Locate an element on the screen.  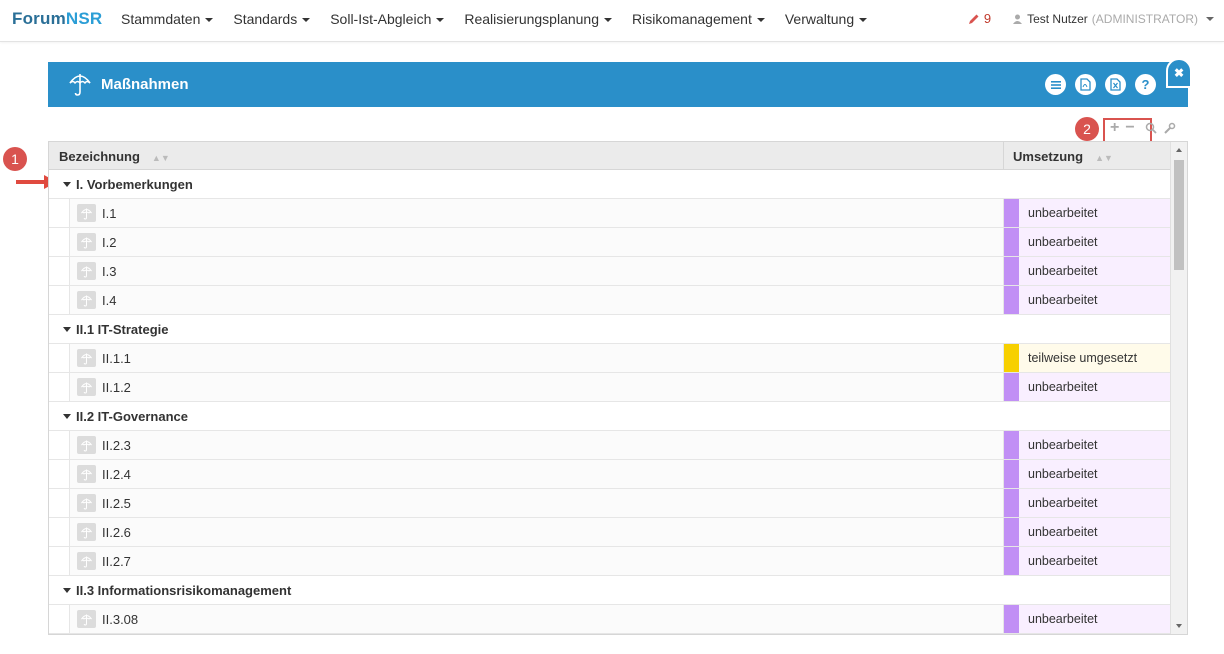
export-pdf-button is located at coordinates (1085, 84).